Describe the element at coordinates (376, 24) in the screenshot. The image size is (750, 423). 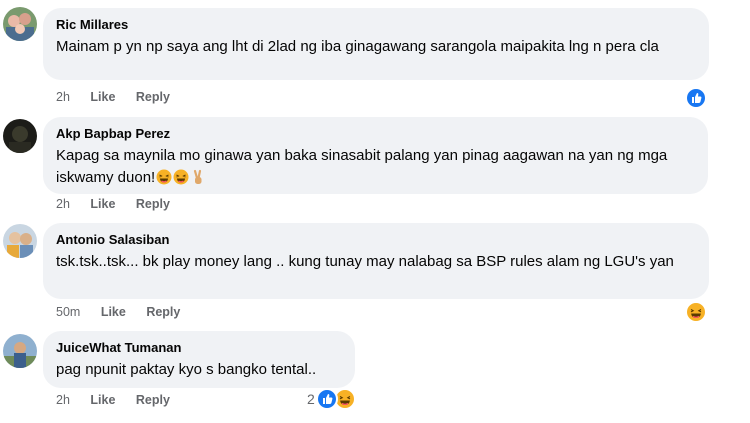
I see `comment-author: Ric Millares` at that location.